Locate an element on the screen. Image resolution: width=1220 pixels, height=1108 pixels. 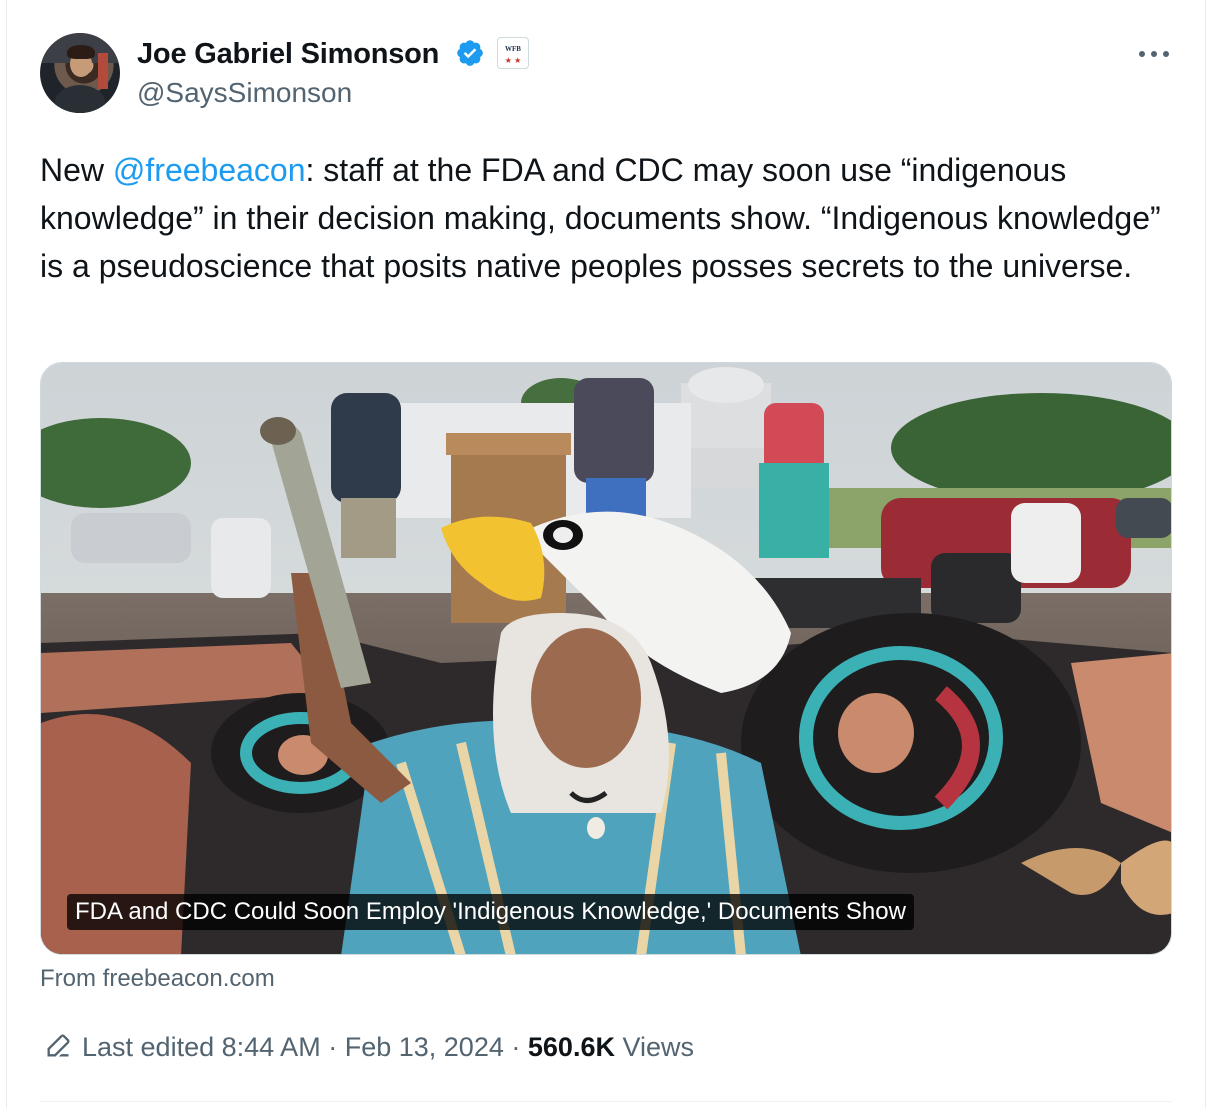
verified-badge-icon is located at coordinates (470, 53).